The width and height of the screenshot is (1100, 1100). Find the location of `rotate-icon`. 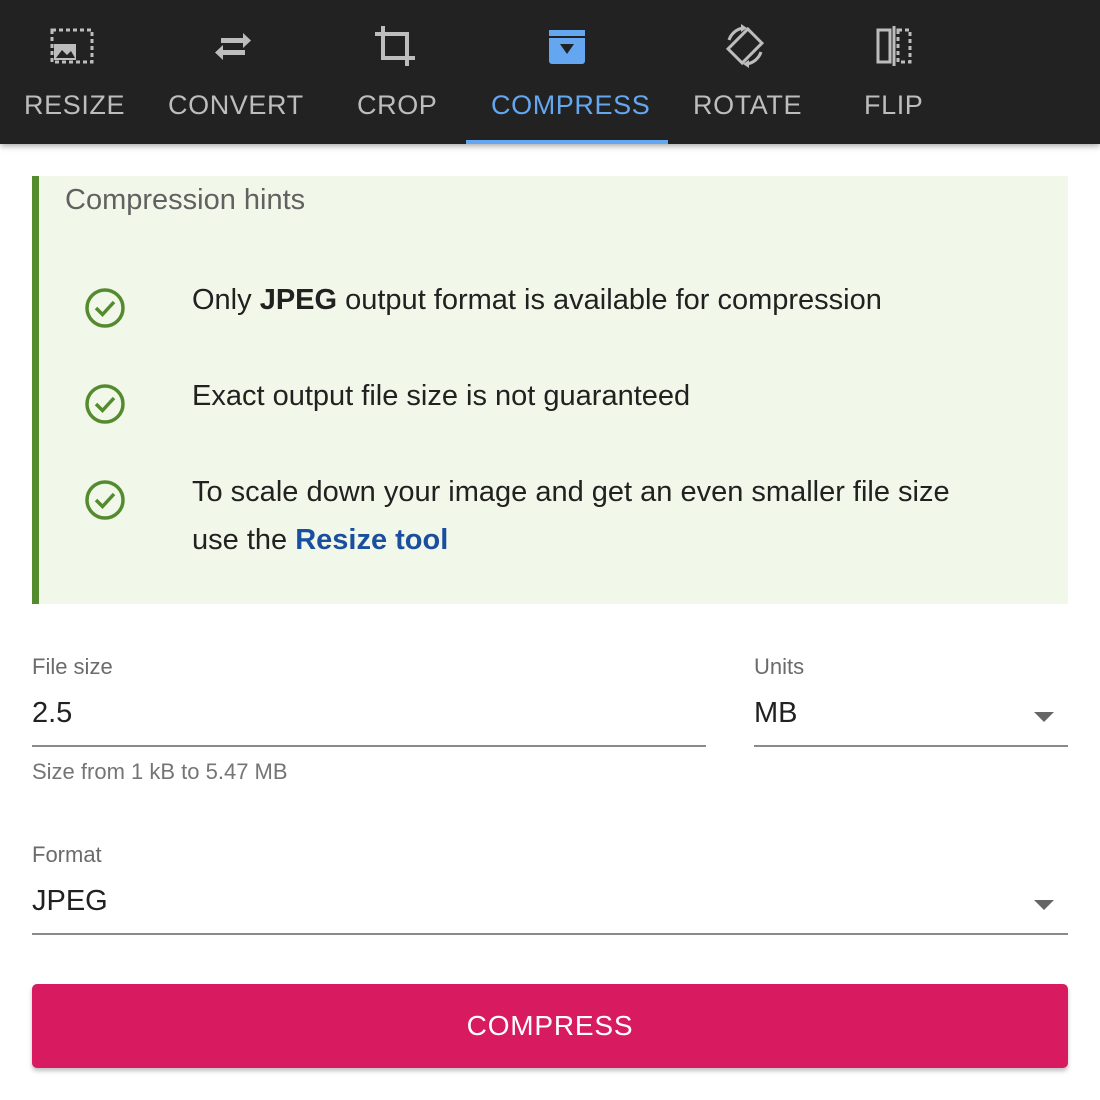

rotate-icon is located at coordinates (745, 46).